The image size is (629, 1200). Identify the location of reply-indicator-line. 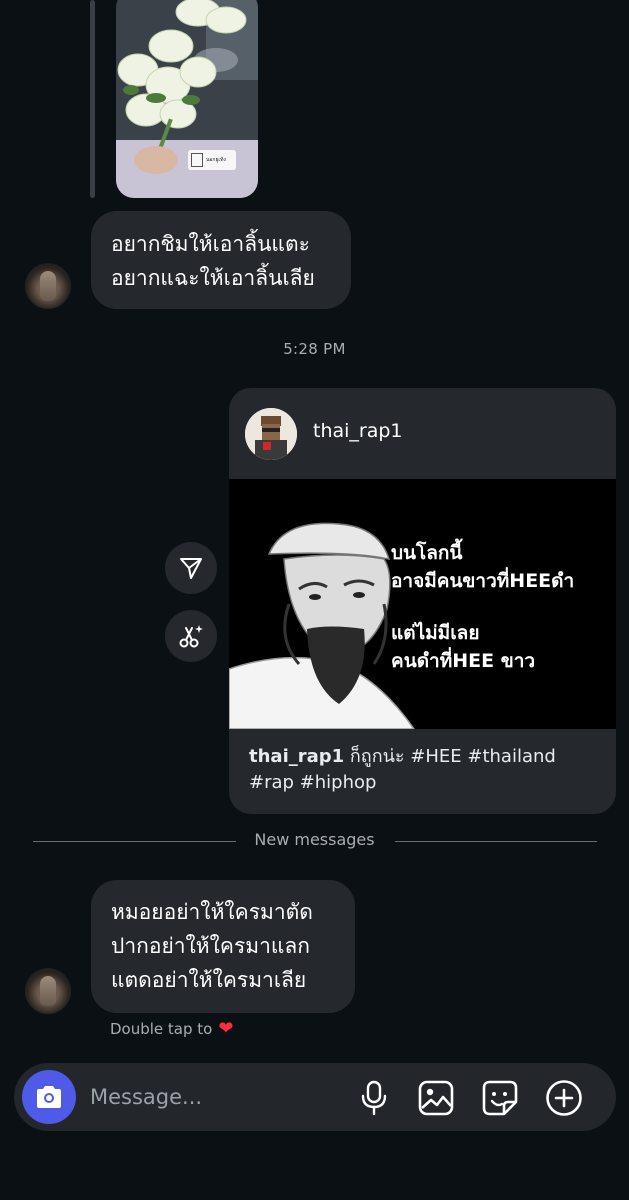
(92, 99).